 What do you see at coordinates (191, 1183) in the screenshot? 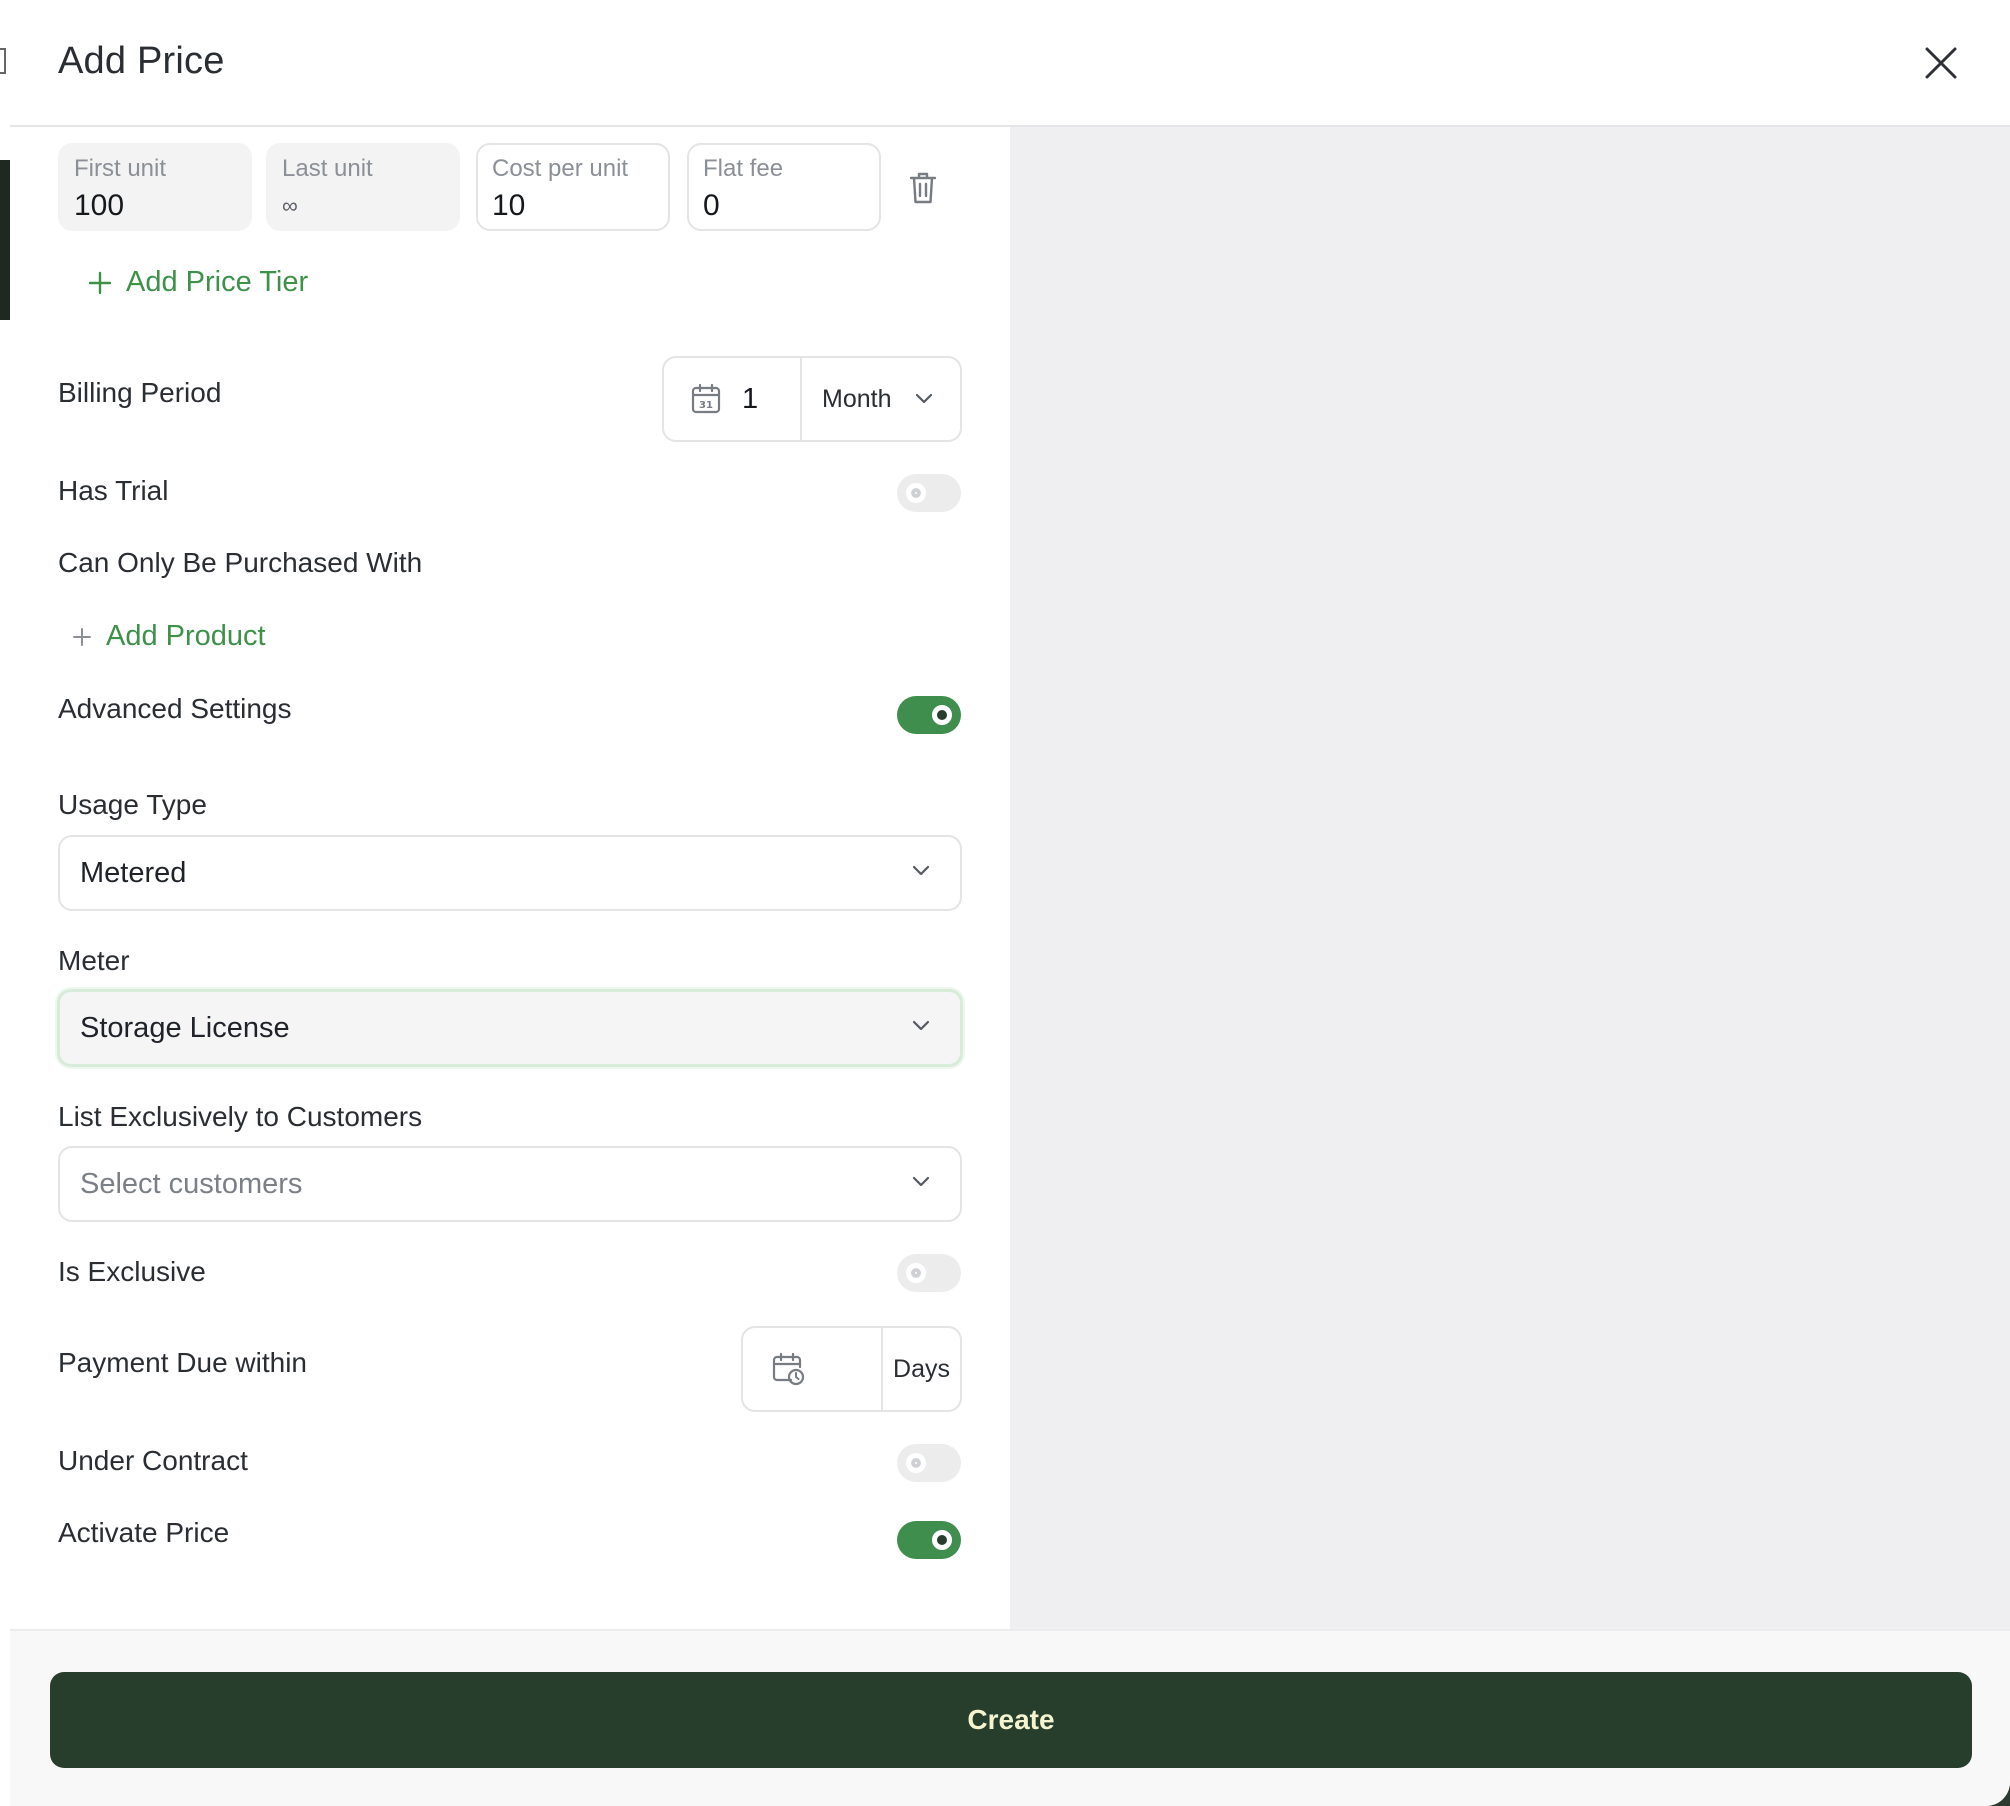
I see `customers-placeholder: Select customers` at bounding box center [191, 1183].